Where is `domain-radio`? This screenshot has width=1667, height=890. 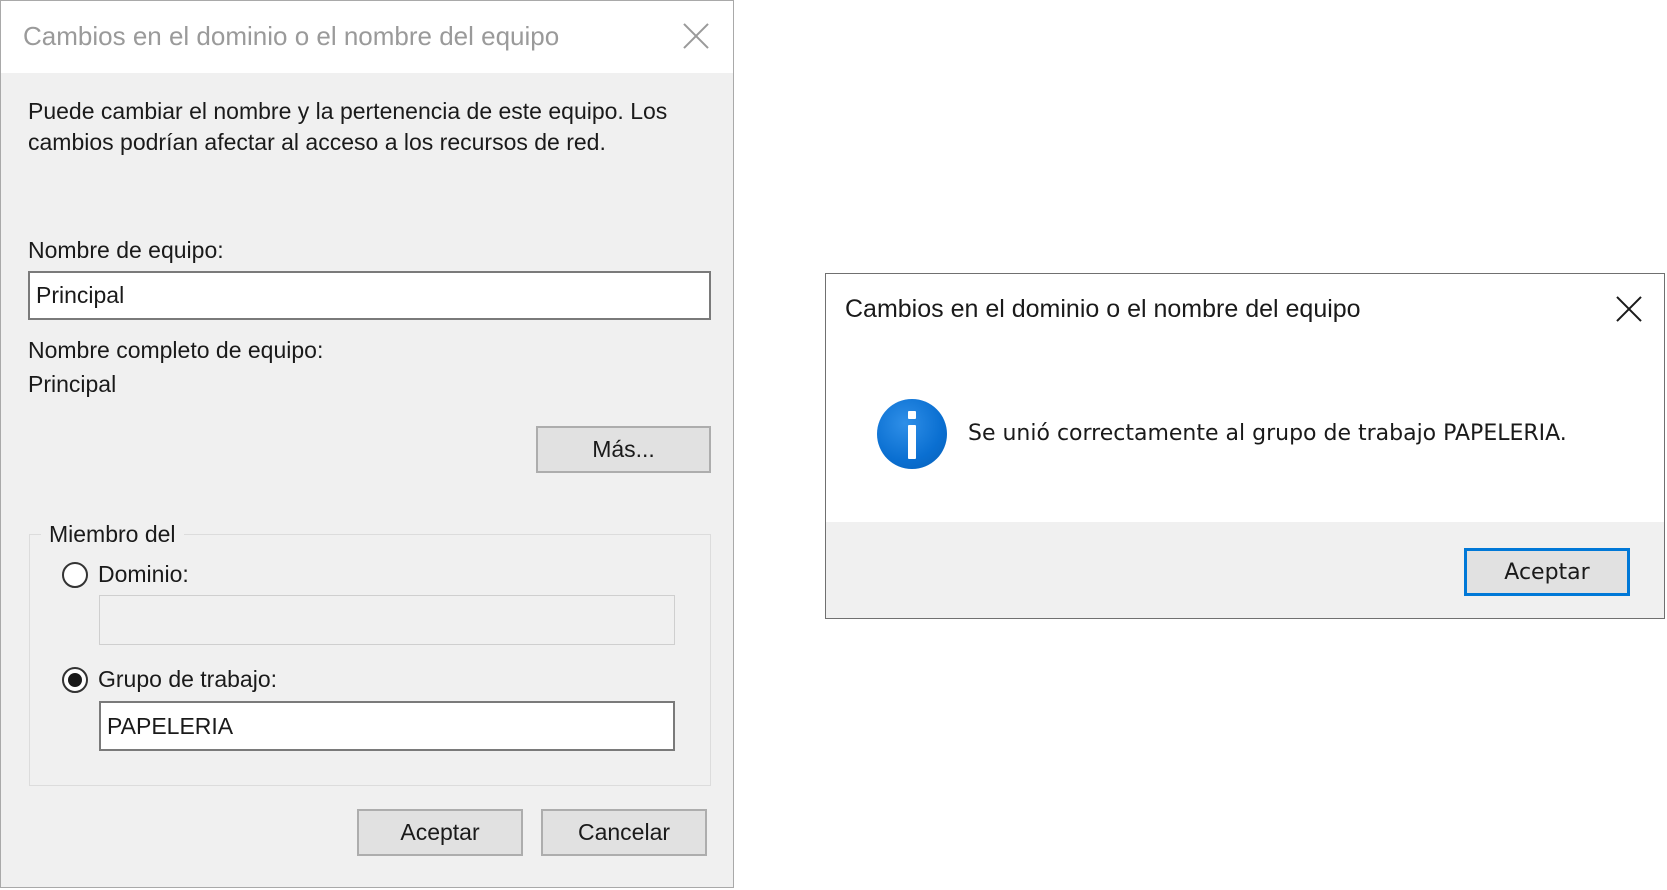 domain-radio is located at coordinates (75, 575).